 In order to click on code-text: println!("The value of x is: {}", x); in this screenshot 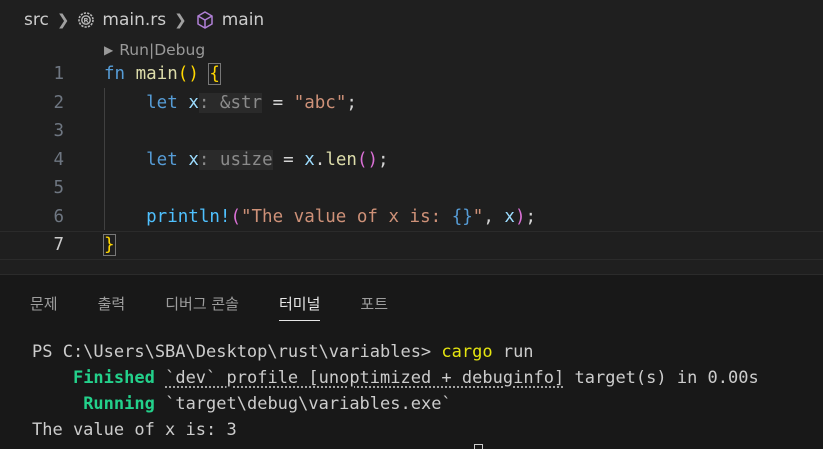, I will do `click(320, 217)`.